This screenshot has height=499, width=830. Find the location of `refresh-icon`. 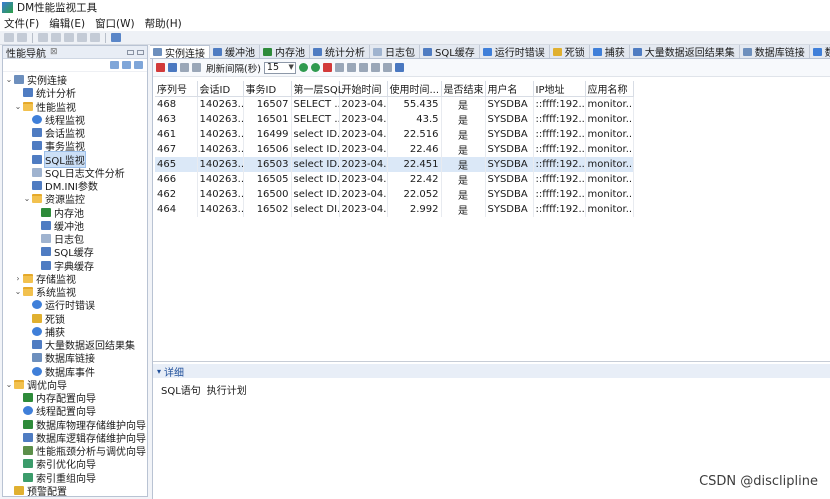

refresh-icon is located at coordinates (303, 67).